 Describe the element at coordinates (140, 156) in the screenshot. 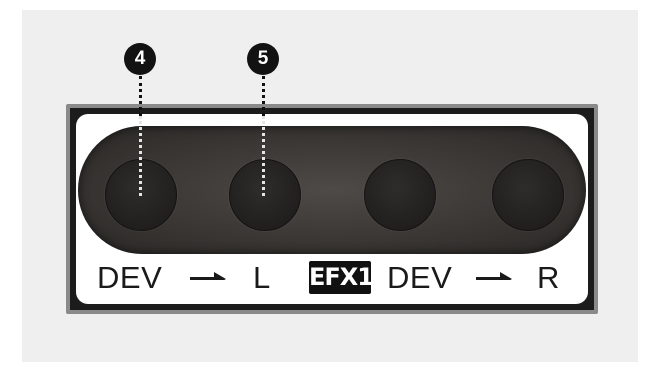

I see `callout-4-leader-lower` at that location.